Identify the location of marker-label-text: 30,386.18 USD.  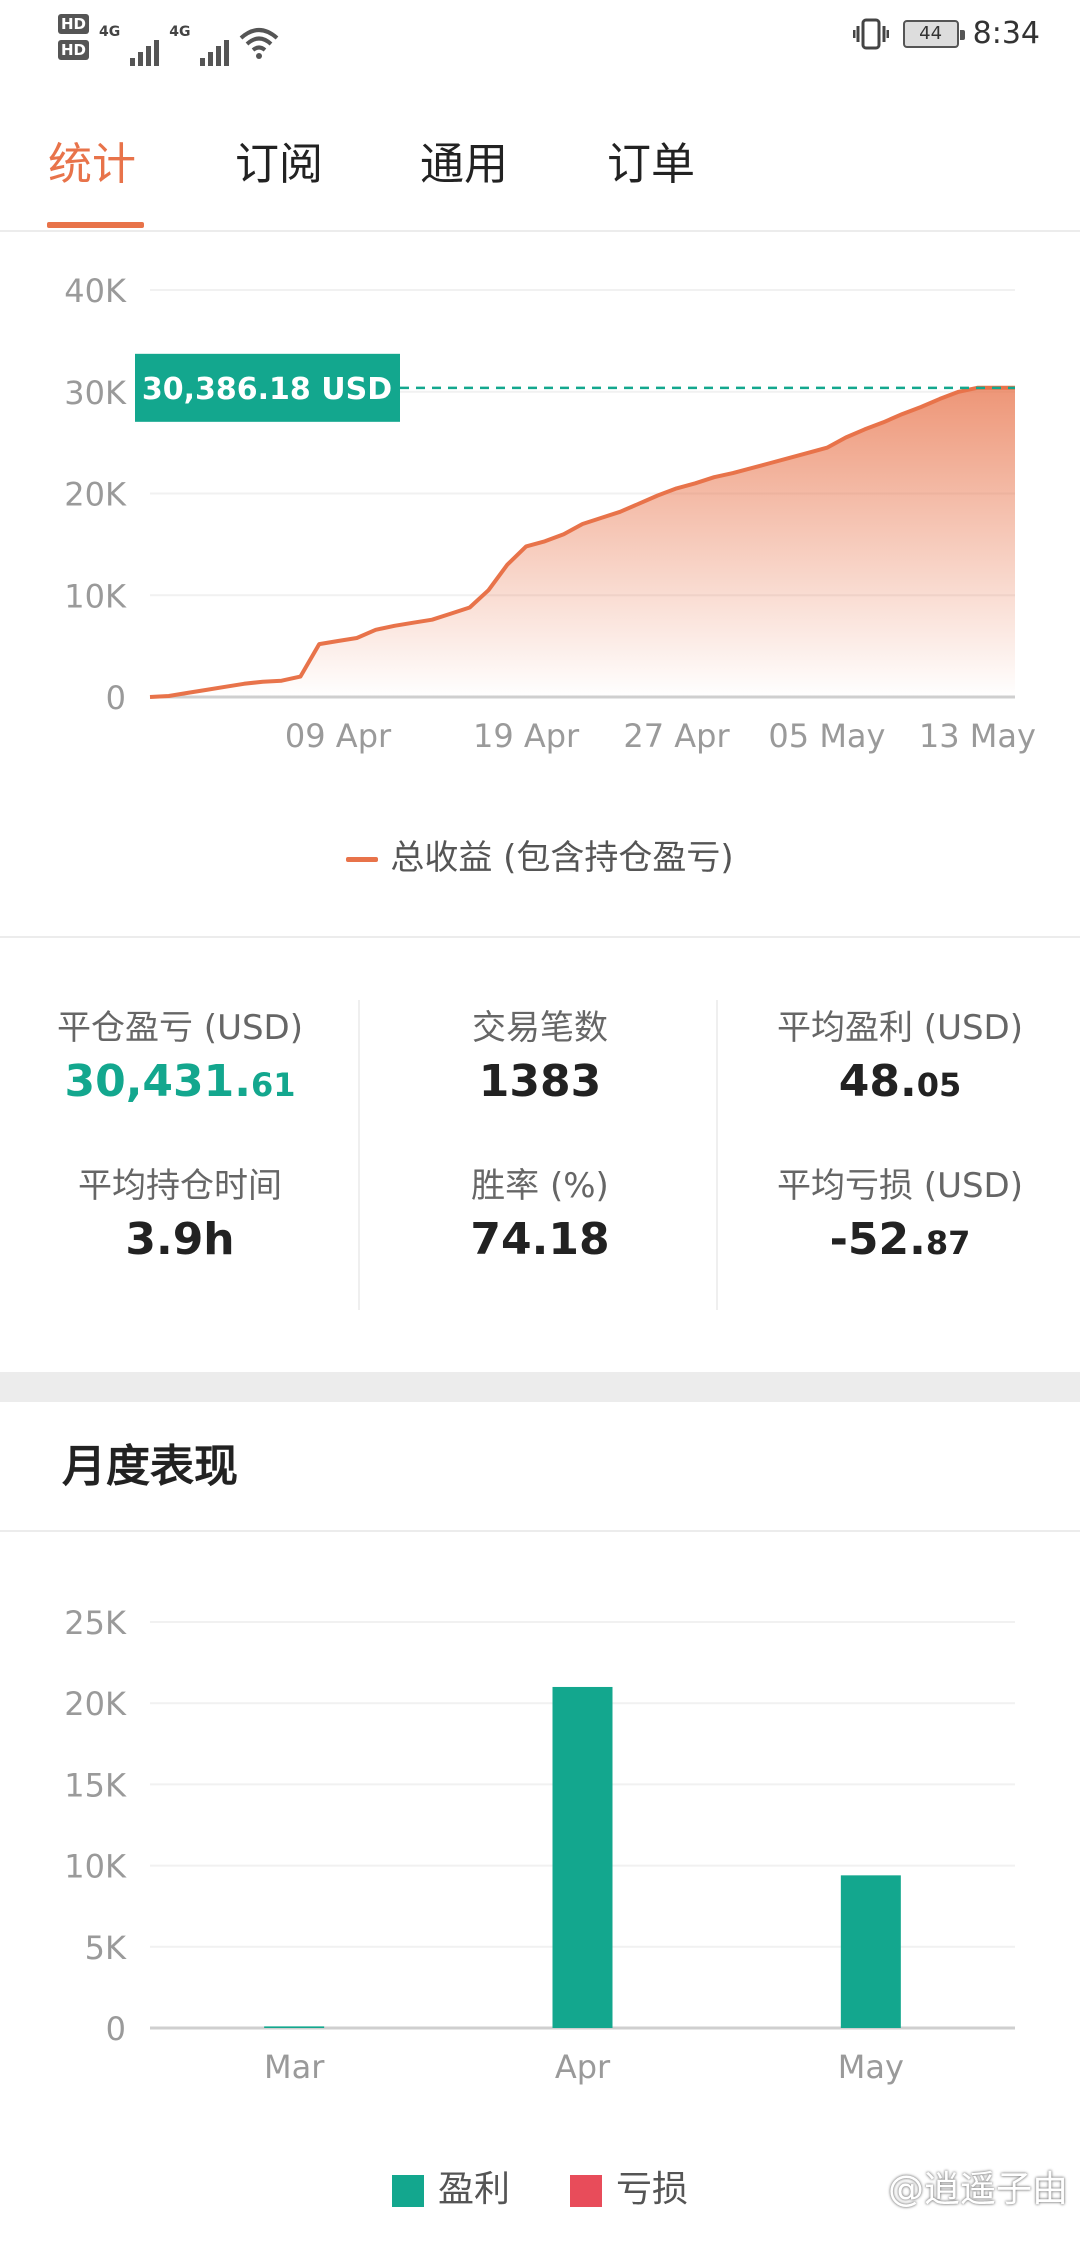
(267, 389).